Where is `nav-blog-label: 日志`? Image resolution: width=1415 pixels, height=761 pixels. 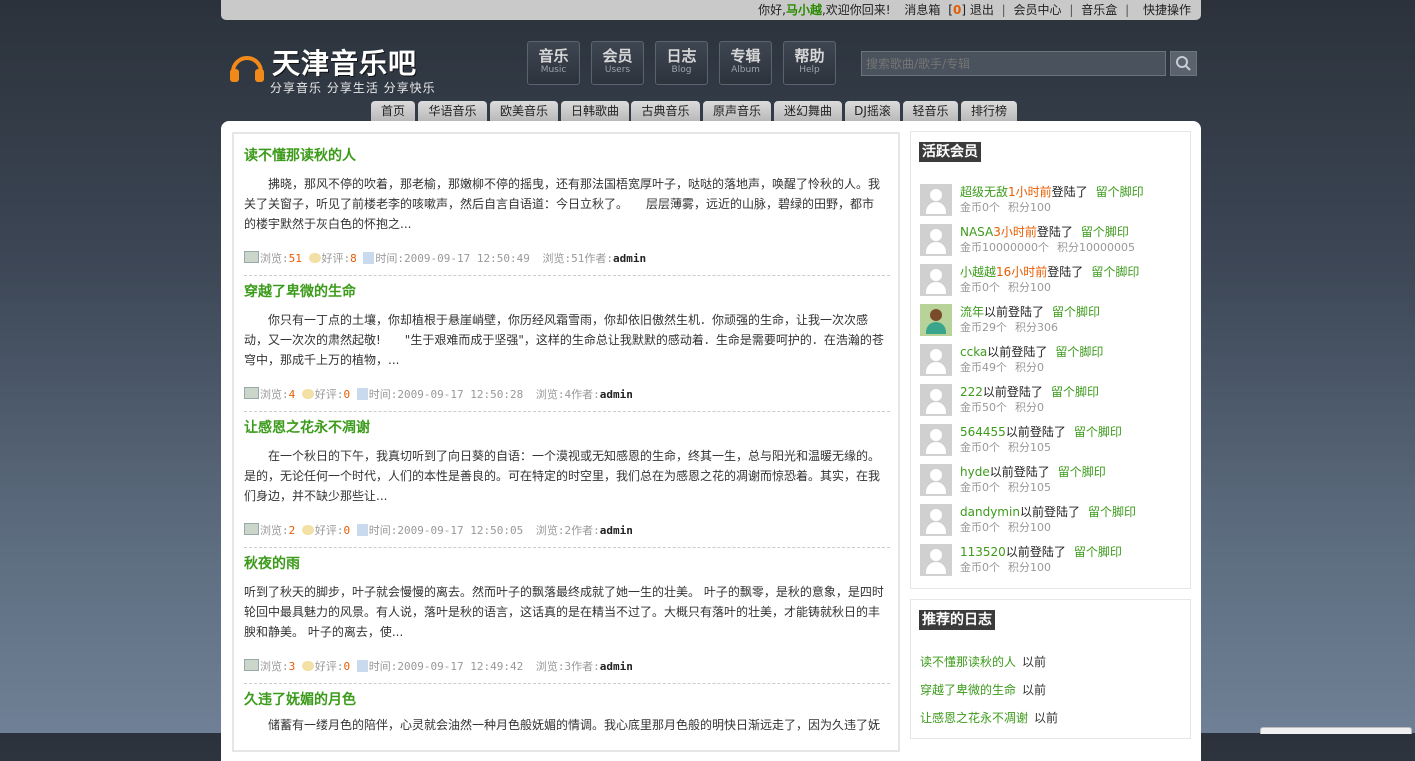 nav-blog-label: 日志 is located at coordinates (681, 56).